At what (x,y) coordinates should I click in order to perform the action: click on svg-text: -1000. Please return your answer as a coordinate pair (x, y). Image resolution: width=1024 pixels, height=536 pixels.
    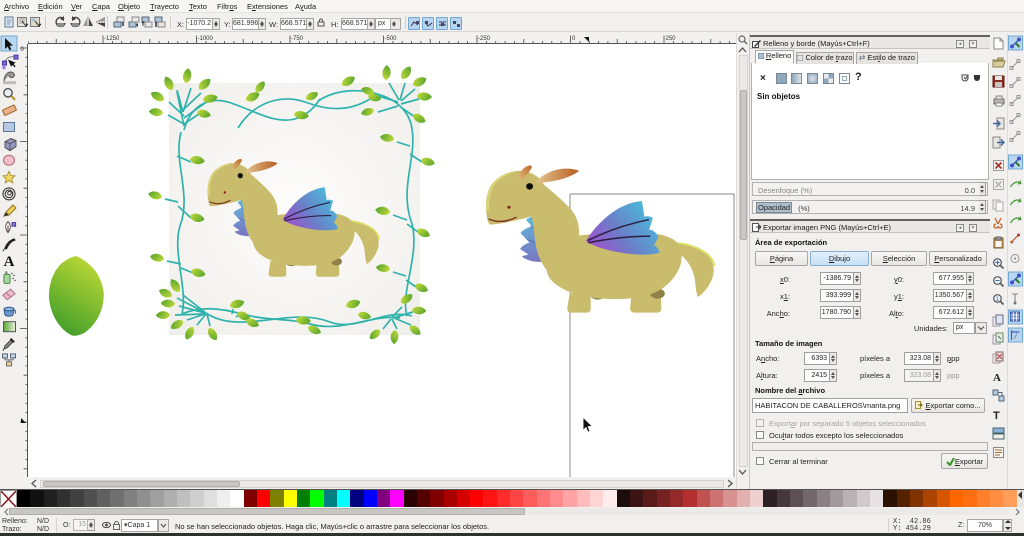
    Looking at the image, I should click on (206, 39).